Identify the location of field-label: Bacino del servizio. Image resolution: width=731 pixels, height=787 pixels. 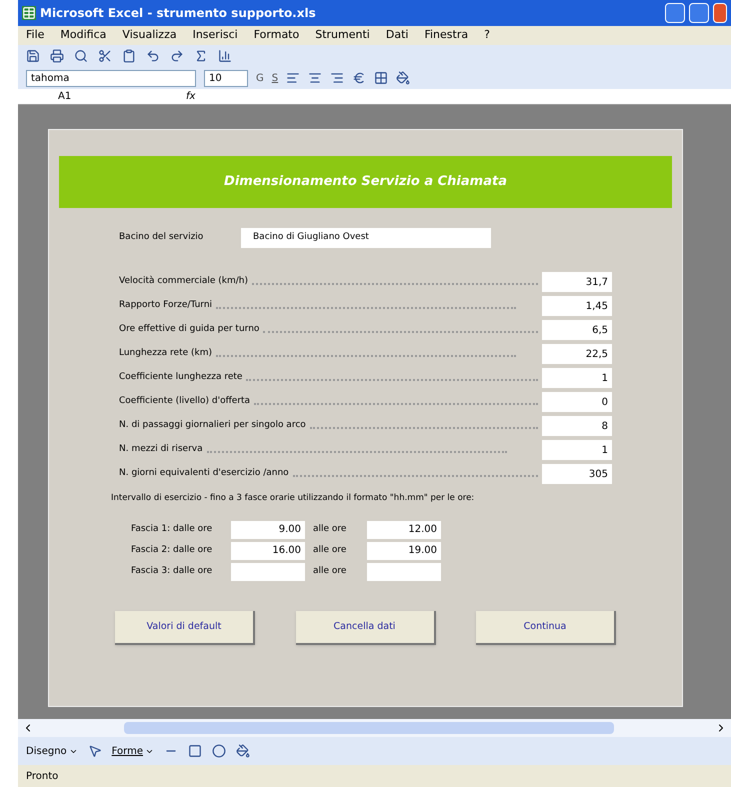
(161, 237).